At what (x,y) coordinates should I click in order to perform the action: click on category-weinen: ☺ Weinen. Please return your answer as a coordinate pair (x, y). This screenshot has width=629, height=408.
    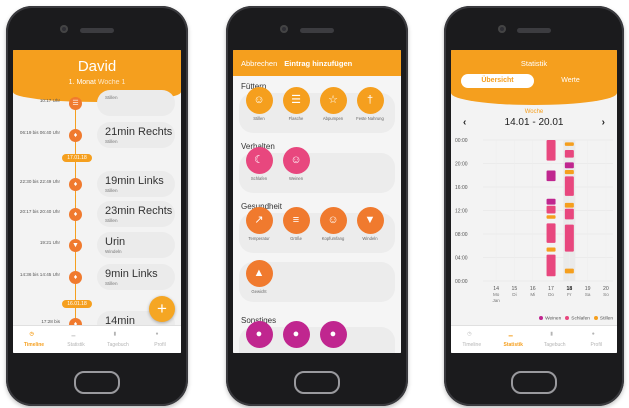
    Looking at the image, I should click on (296, 164).